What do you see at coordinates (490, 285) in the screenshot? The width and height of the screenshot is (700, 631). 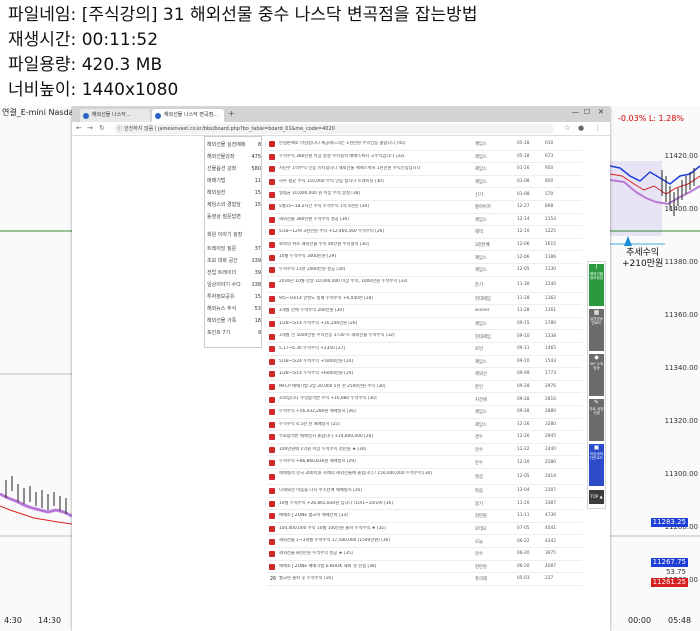 I see `post-author: 준기` at bounding box center [490, 285].